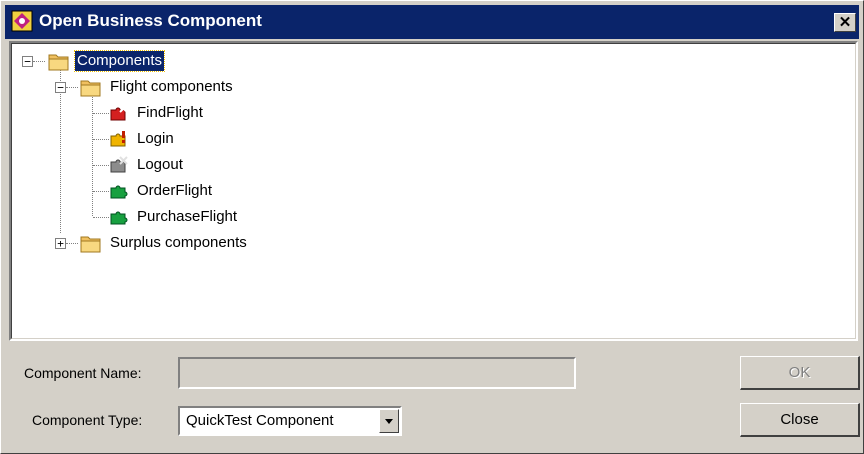 This screenshot has height=454, width=864. What do you see at coordinates (118, 139) in the screenshot?
I see `component-warning-icon` at bounding box center [118, 139].